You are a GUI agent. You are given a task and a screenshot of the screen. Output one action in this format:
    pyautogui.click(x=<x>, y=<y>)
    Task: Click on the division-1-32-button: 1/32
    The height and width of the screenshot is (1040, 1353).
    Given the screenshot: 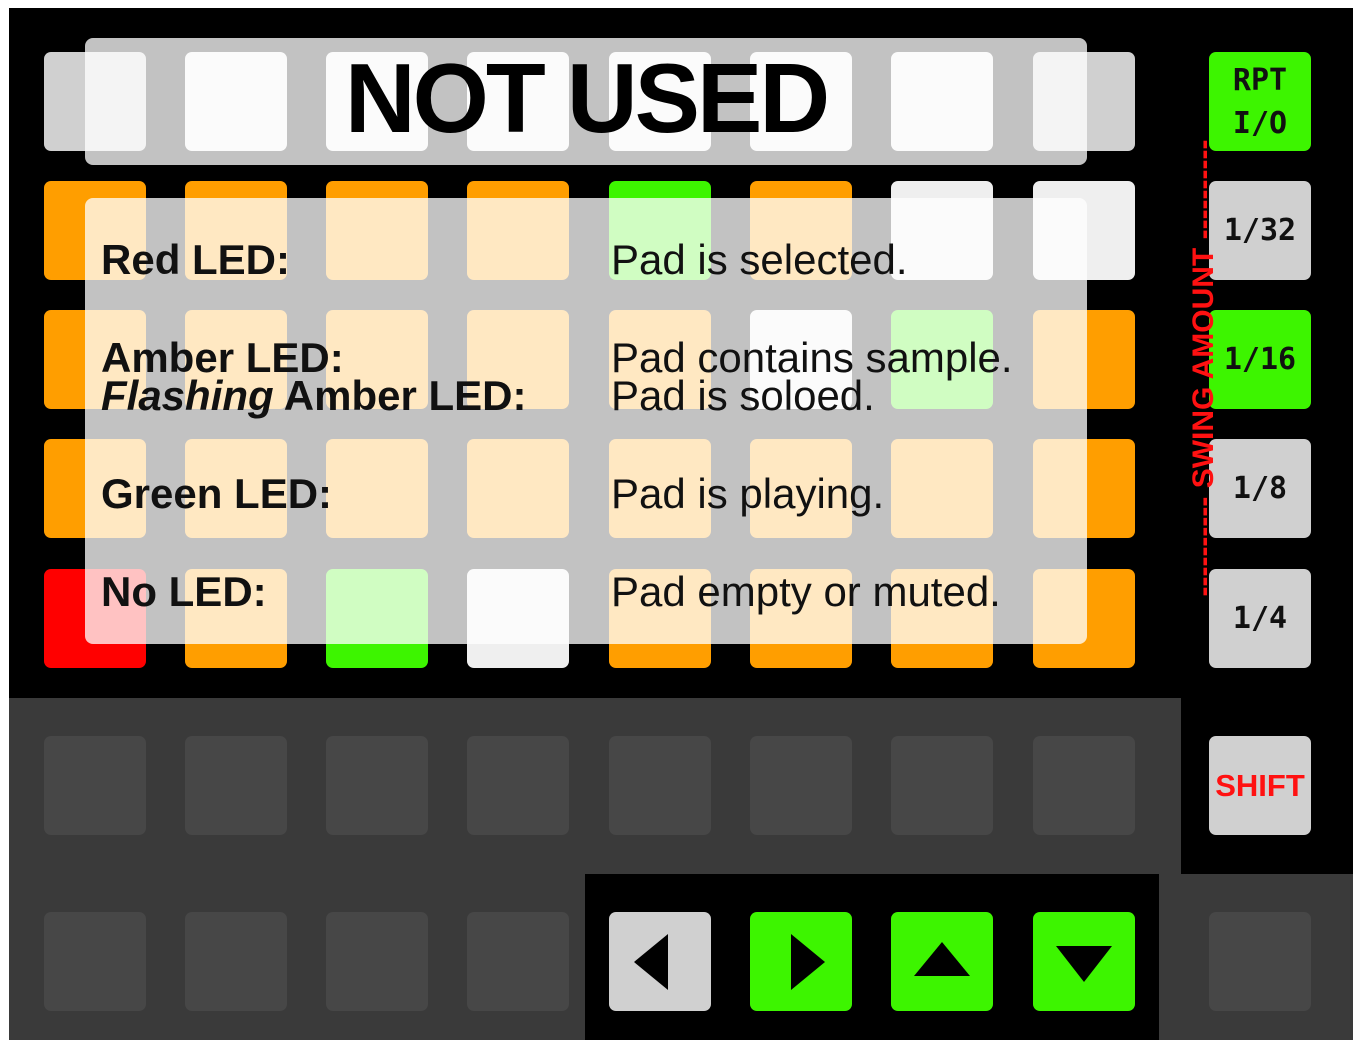 What is the action you would take?
    pyautogui.click(x=1260, y=230)
    